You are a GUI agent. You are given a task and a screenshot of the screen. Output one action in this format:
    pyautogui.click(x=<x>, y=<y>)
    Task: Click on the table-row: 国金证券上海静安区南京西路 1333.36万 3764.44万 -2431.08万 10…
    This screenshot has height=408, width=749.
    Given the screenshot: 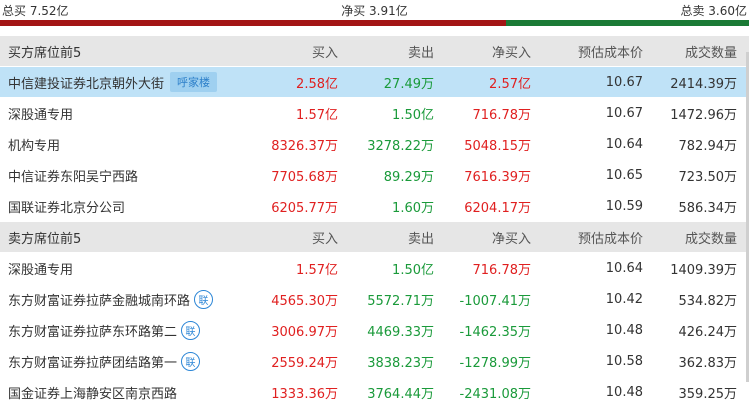 What is the action you would take?
    pyautogui.click(x=374, y=392)
    